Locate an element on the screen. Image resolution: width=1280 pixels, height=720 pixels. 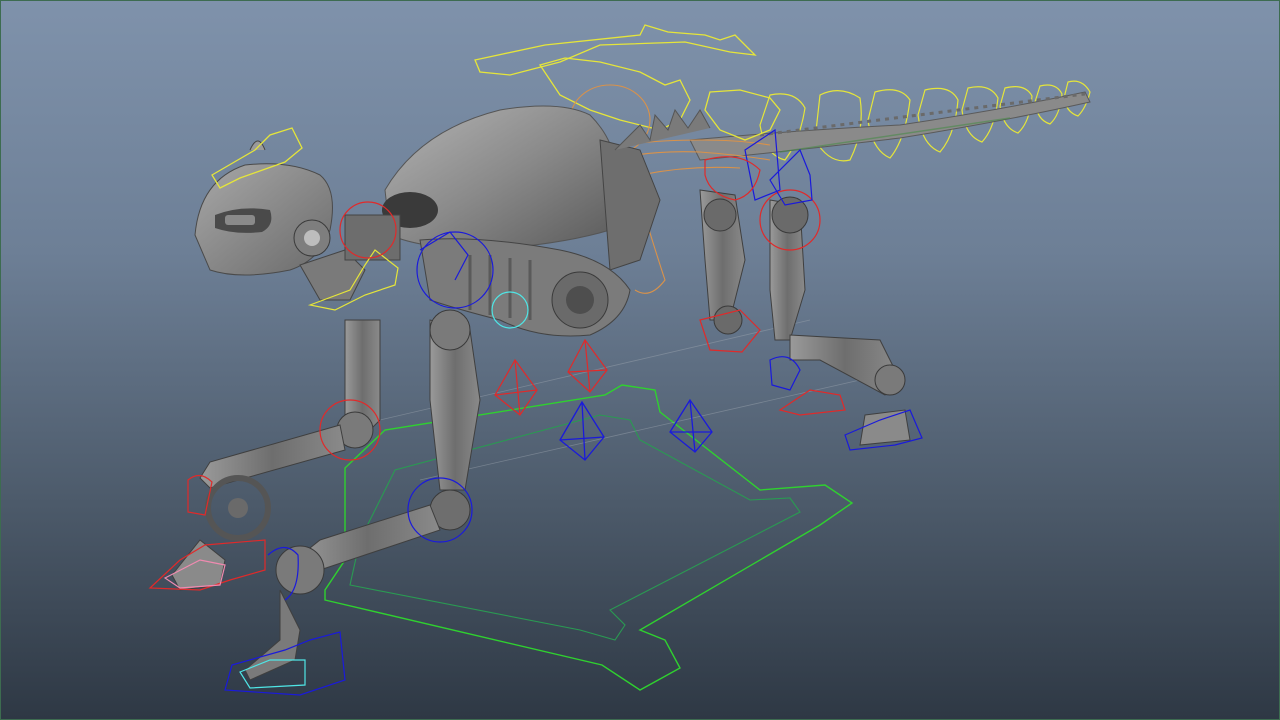
hind-left-leg-mesh is located at coordinates (840, 321).